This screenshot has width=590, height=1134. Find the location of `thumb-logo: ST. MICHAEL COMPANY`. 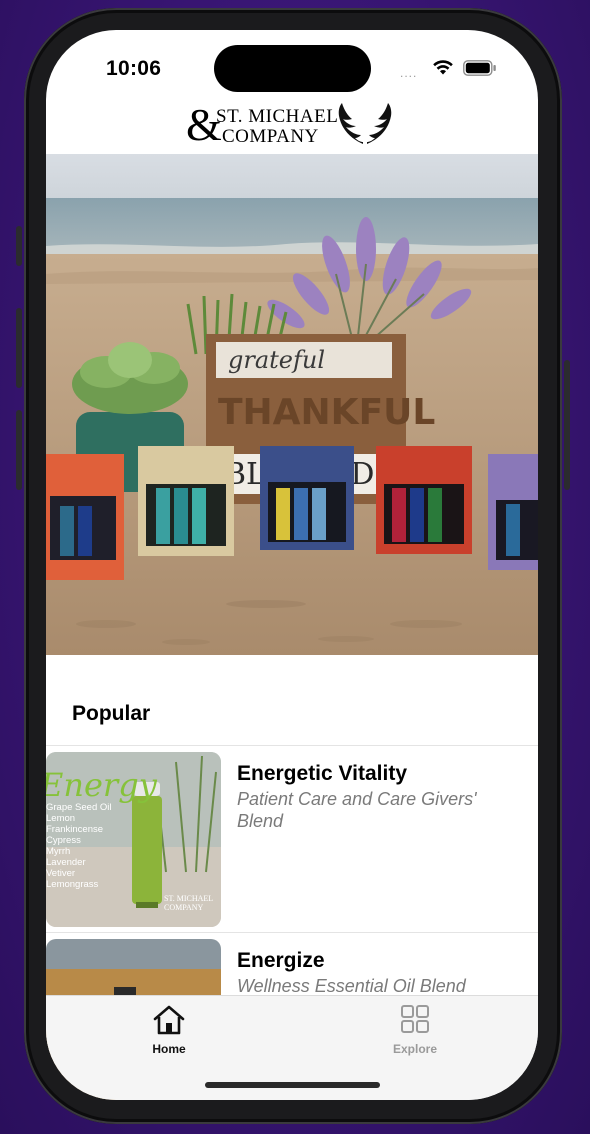

thumb-logo: ST. MICHAEL COMPANY is located at coordinates (188, 903).